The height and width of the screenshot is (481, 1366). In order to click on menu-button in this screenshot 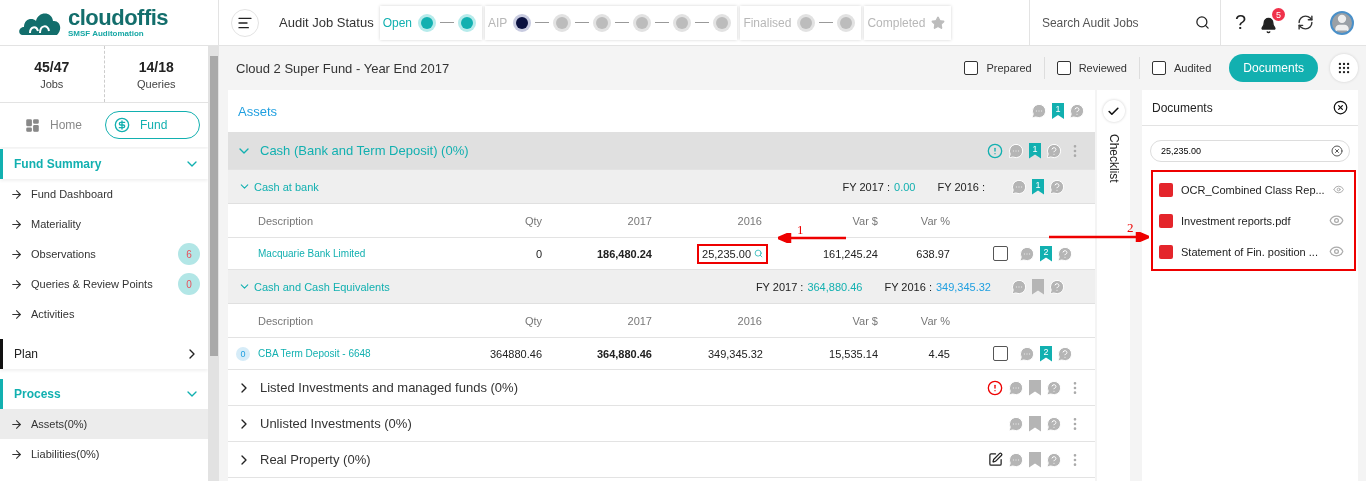, I will do `click(245, 22)`.